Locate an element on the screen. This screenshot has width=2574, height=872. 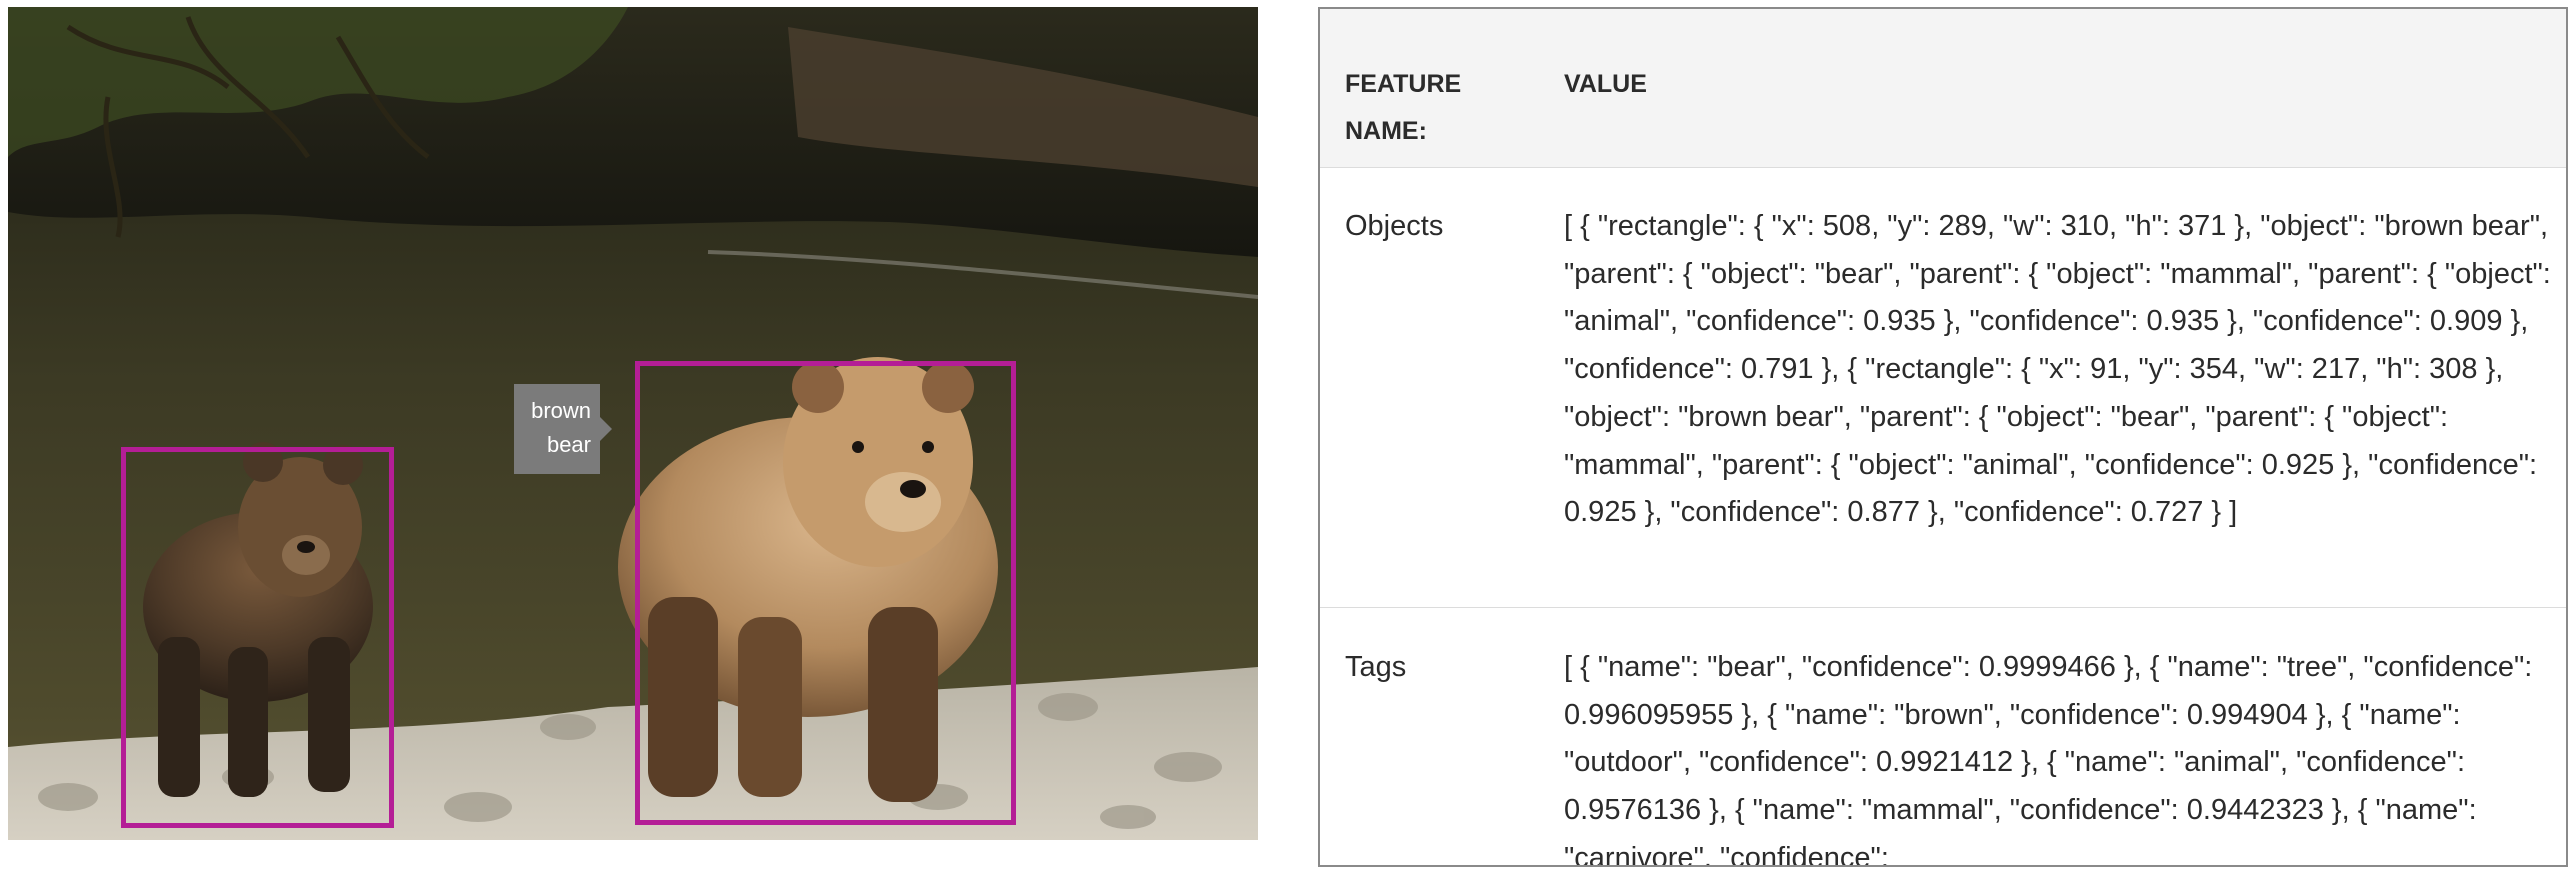
header-feature-name: FEATURE NAME: is located at coordinates (1403, 107).